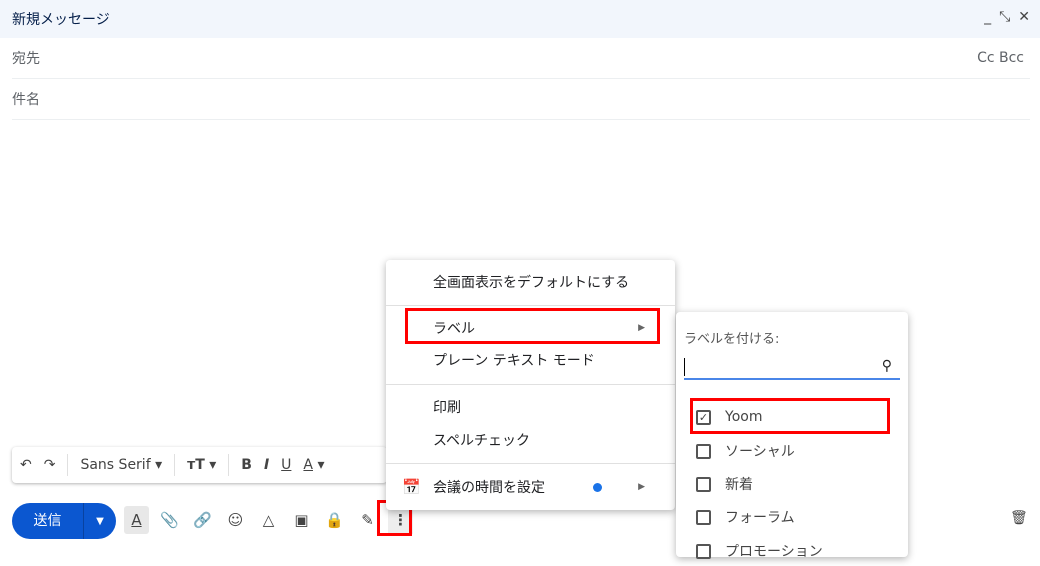 This screenshot has width=1040, height=566. Describe the element at coordinates (1019, 518) in the screenshot. I see `trash-icon: 🗑` at that location.